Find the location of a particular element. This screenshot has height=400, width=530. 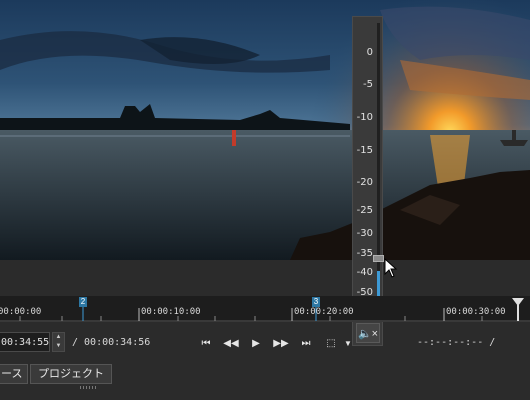

play-icon: ▶ is located at coordinates (256, 343).